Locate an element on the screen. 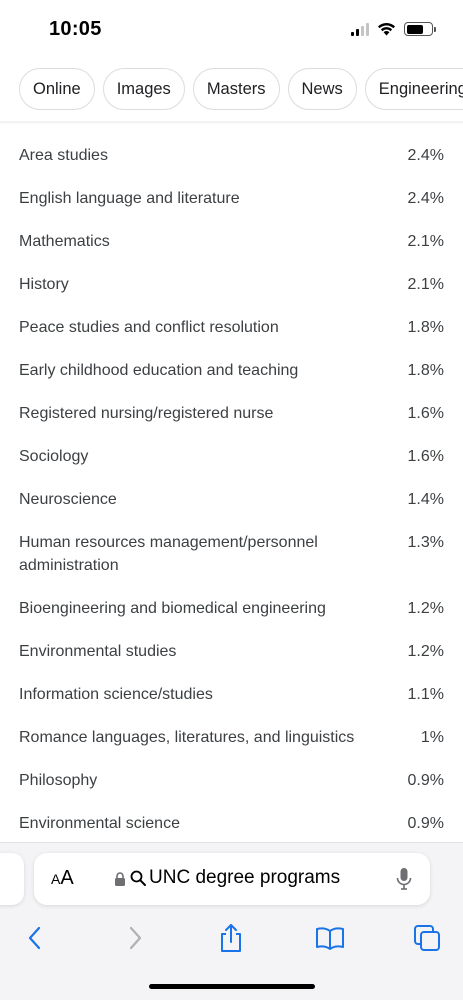  program-name: Early childhood education and teaching is located at coordinates (159, 370).